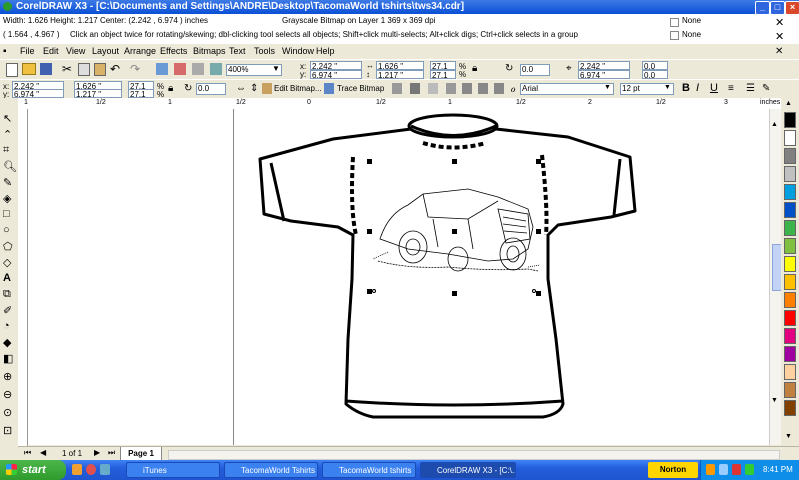  I want to click on prop-y-field: 6.974 ", so click(38, 94).